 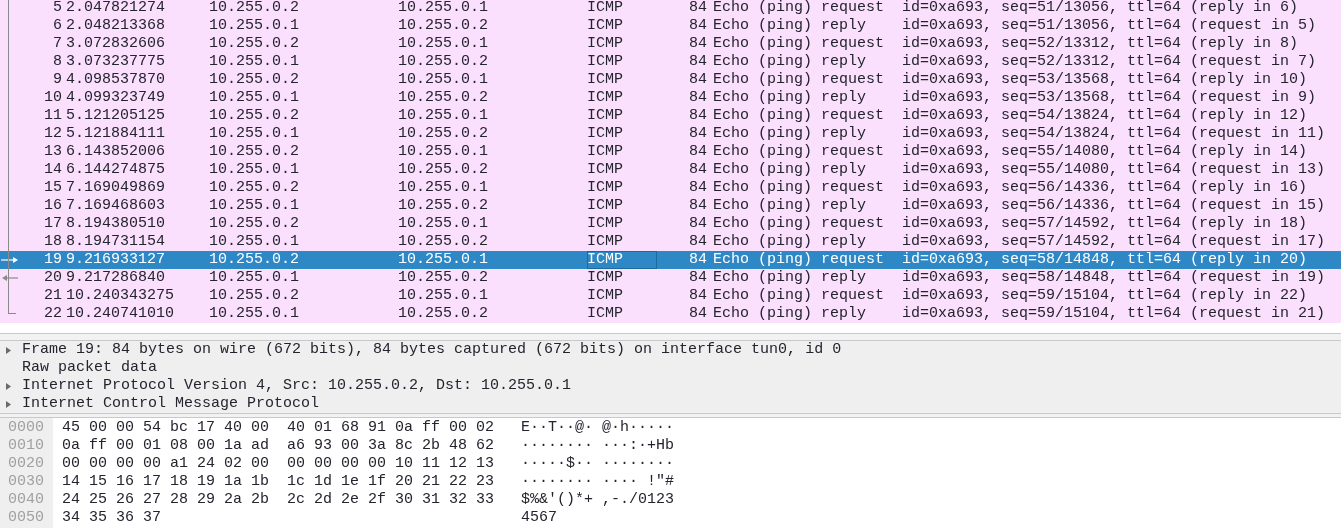 What do you see at coordinates (52, 188) in the screenshot?
I see `packet-number: 15` at bounding box center [52, 188].